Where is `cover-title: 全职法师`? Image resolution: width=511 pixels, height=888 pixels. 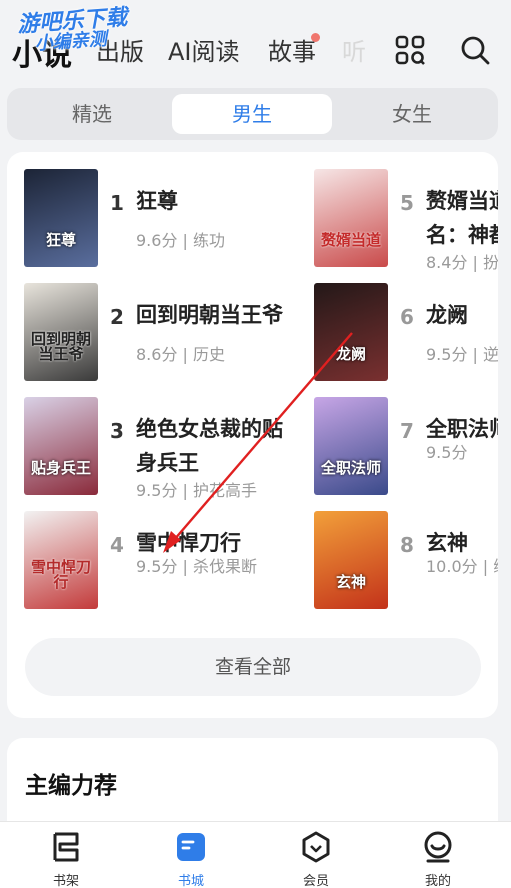
cover-title: 全职法师 is located at coordinates (350, 468).